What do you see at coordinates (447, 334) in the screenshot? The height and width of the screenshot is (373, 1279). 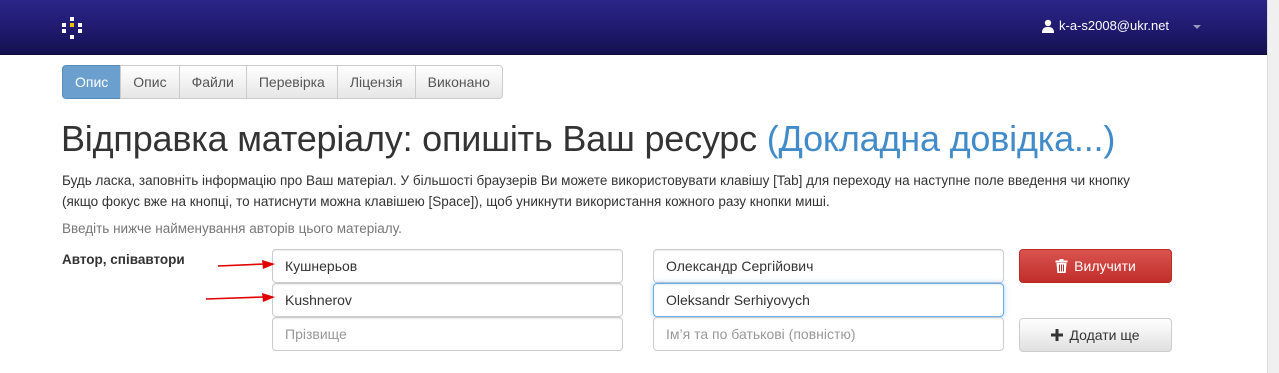 I see `new-author-last-name-input: Прізвище` at bounding box center [447, 334].